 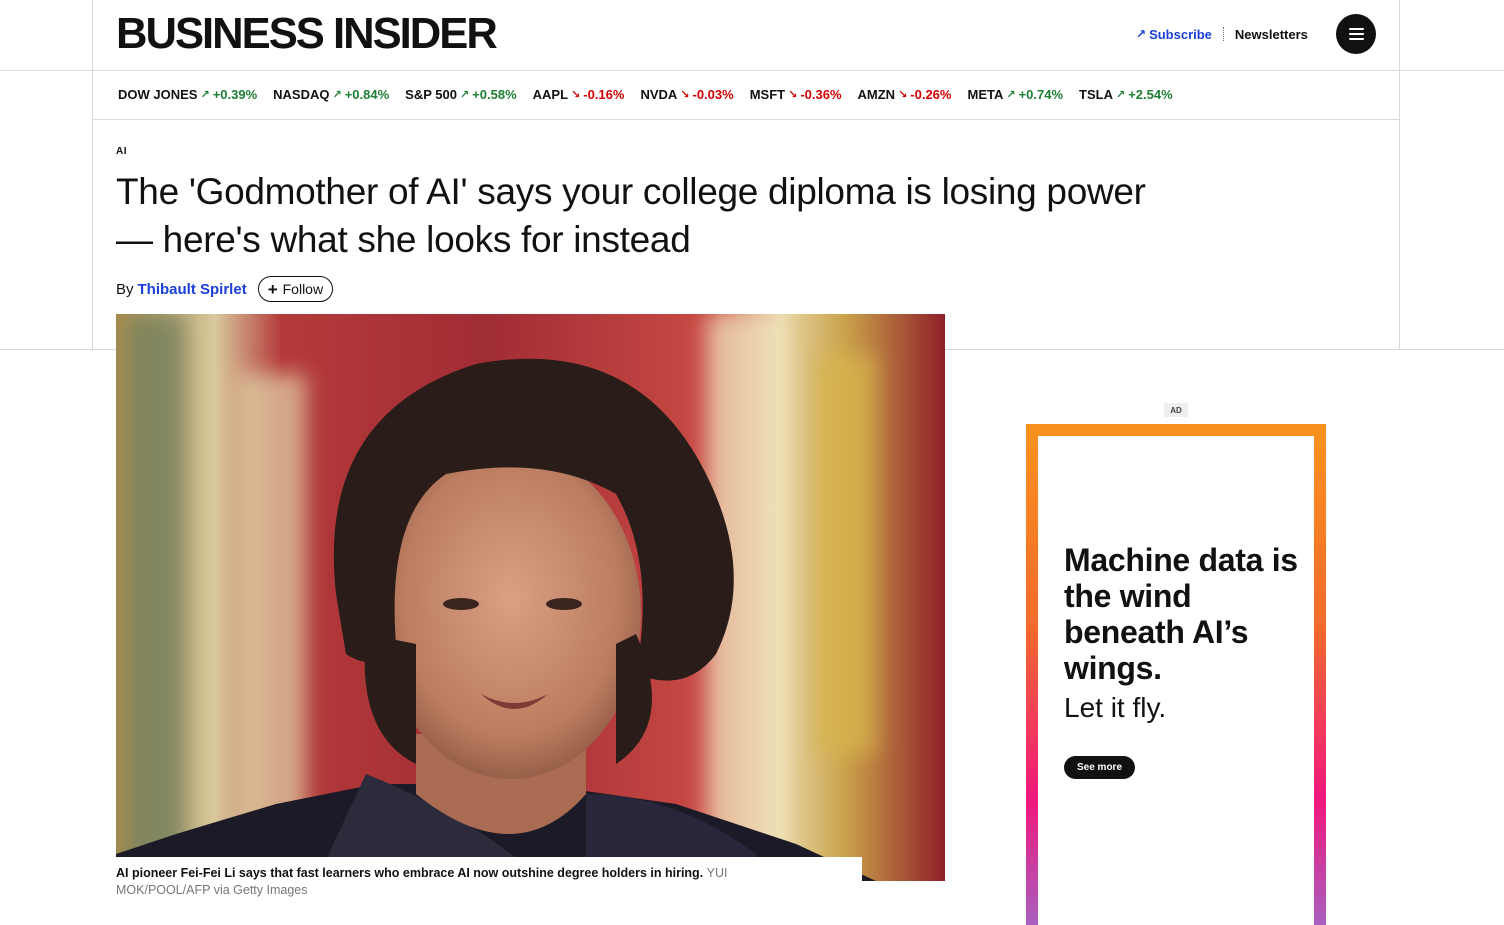 I want to click on ticker-item: TSLA ↗ +2.54%, so click(x=1126, y=94).